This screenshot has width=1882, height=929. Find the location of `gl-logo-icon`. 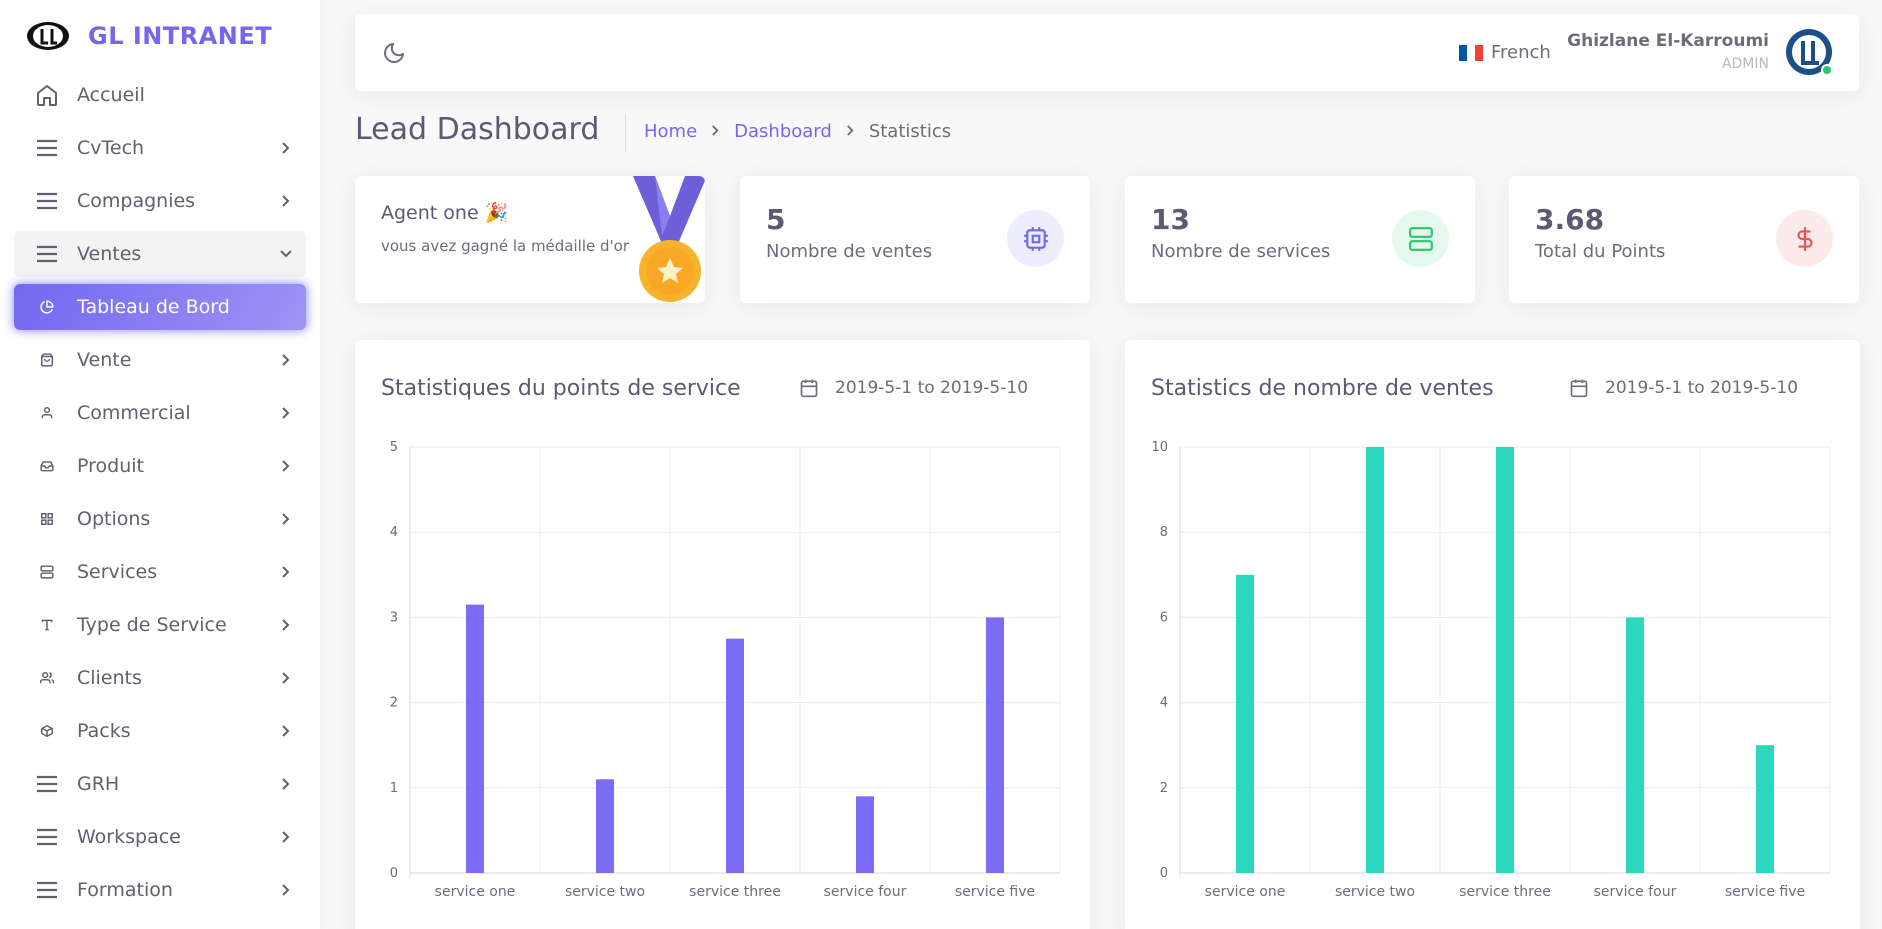

gl-logo-icon is located at coordinates (48, 36).